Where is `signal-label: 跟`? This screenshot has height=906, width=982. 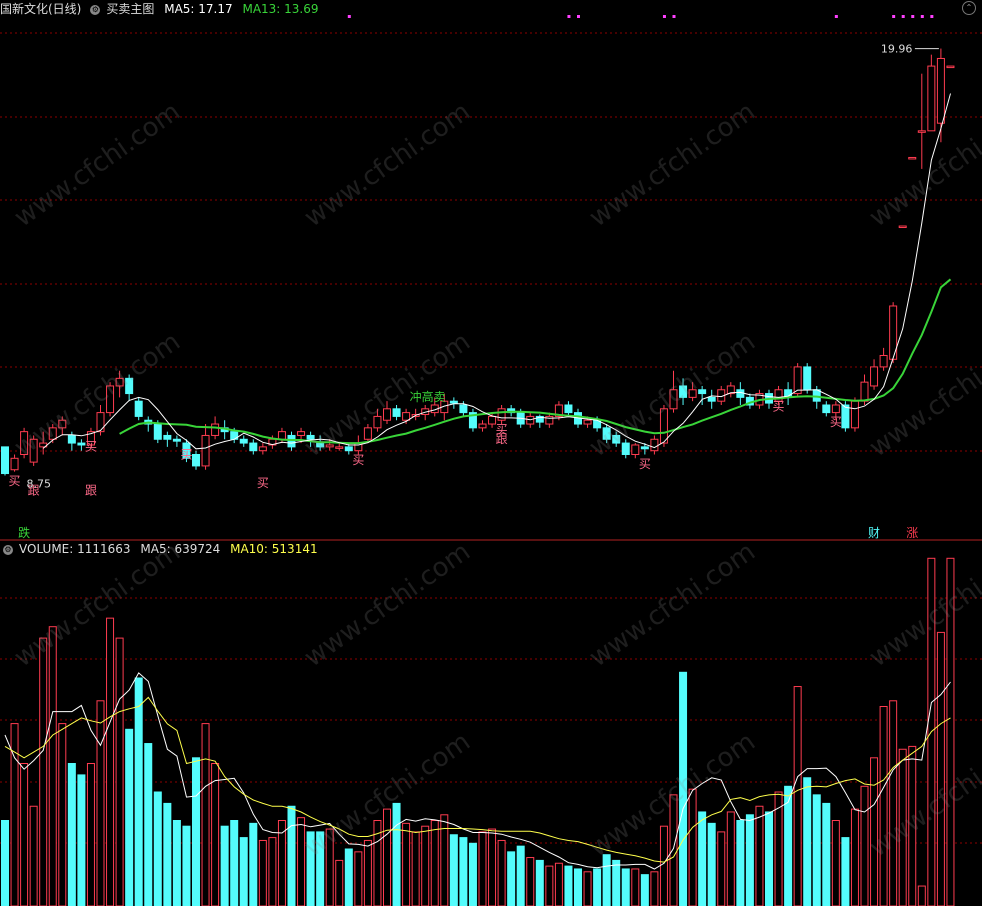 signal-label: 跟 is located at coordinates (502, 439).